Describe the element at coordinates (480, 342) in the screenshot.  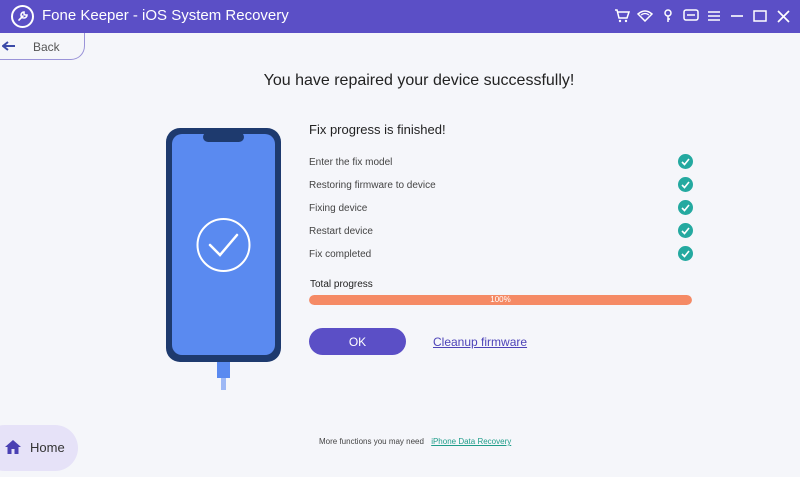
I see `cleanup-firmware-link: Cleanup firmware` at that location.